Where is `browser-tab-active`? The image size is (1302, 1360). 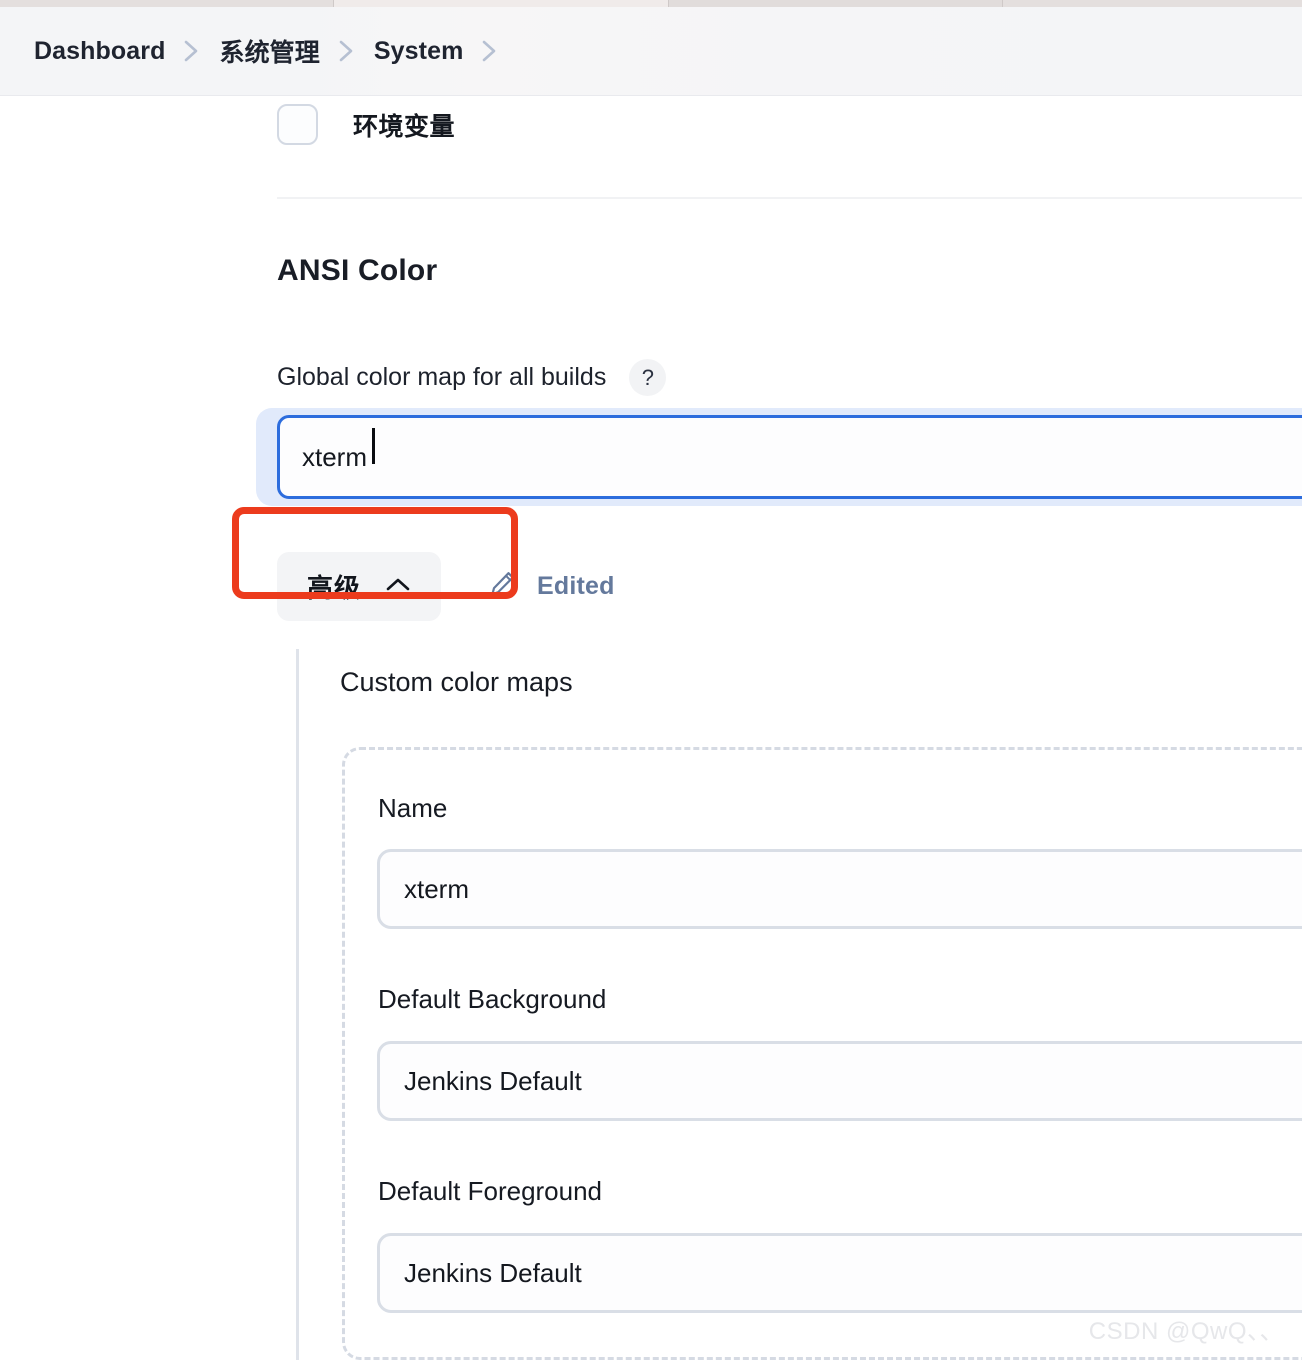
browser-tab-active is located at coordinates (501, 3).